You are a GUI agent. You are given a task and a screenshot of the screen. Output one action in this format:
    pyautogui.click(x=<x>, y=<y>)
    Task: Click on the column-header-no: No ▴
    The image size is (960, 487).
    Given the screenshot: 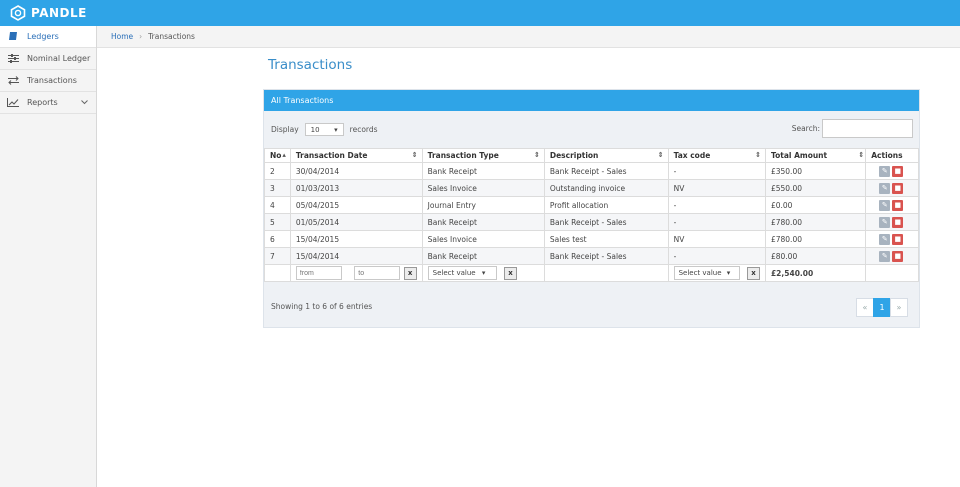 What is the action you would take?
    pyautogui.click(x=277, y=155)
    